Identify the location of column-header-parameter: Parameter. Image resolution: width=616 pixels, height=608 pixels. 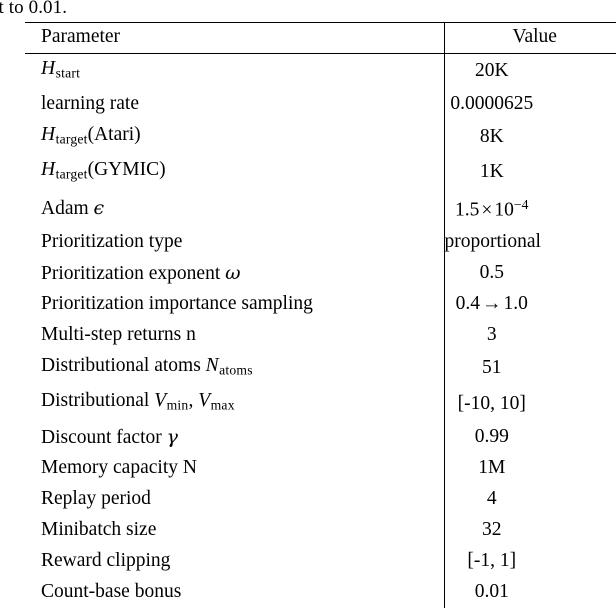
(81, 36).